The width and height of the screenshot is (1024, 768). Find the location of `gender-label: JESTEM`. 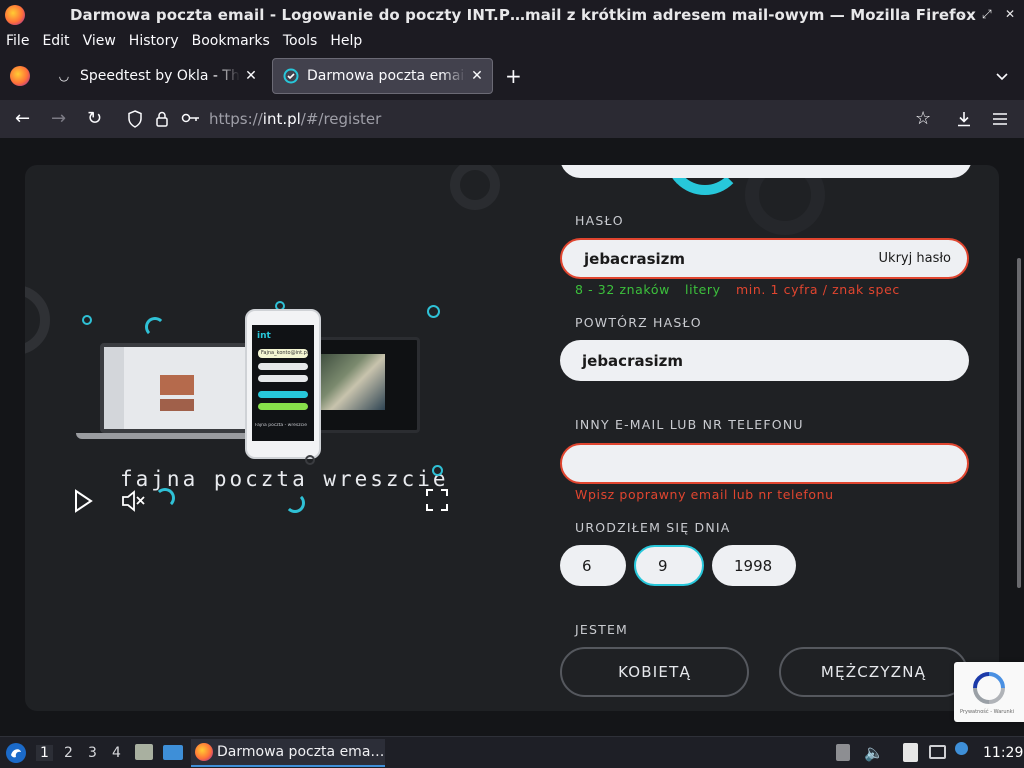

gender-label: JESTEM is located at coordinates (602, 629).